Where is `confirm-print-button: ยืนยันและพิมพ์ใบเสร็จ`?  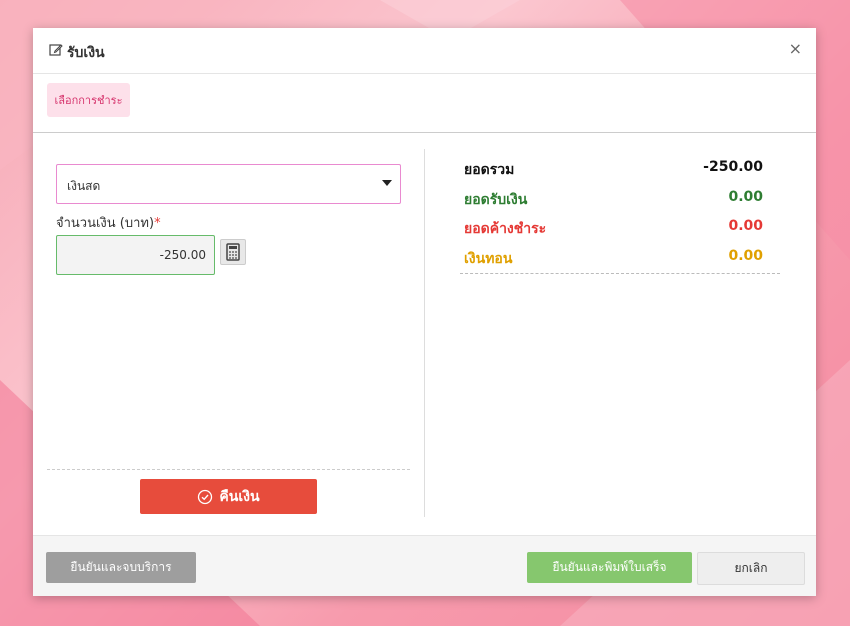 confirm-print-button: ยืนยันและพิมพ์ใบเสร็จ is located at coordinates (609, 567).